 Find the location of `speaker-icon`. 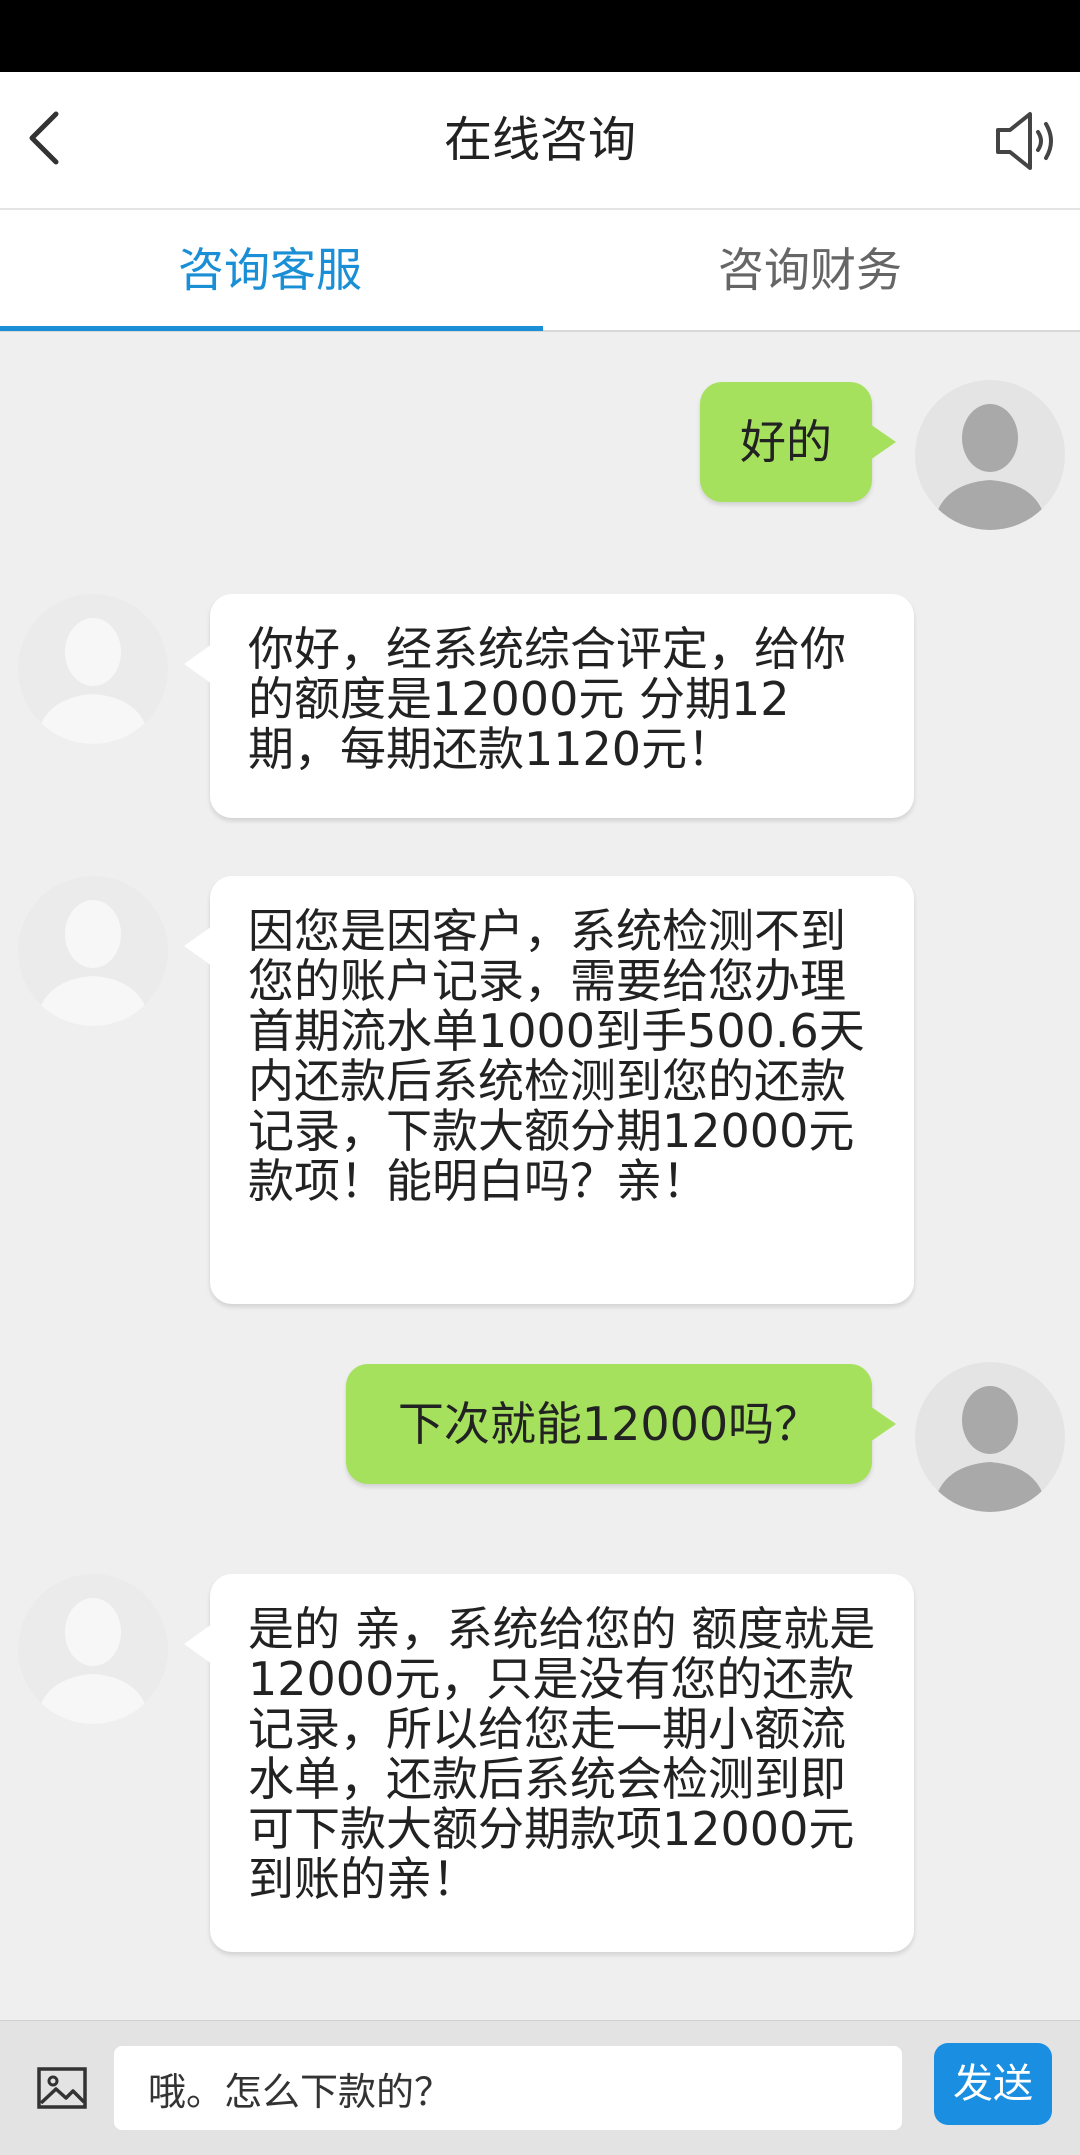

speaker-icon is located at coordinates (1024, 141).